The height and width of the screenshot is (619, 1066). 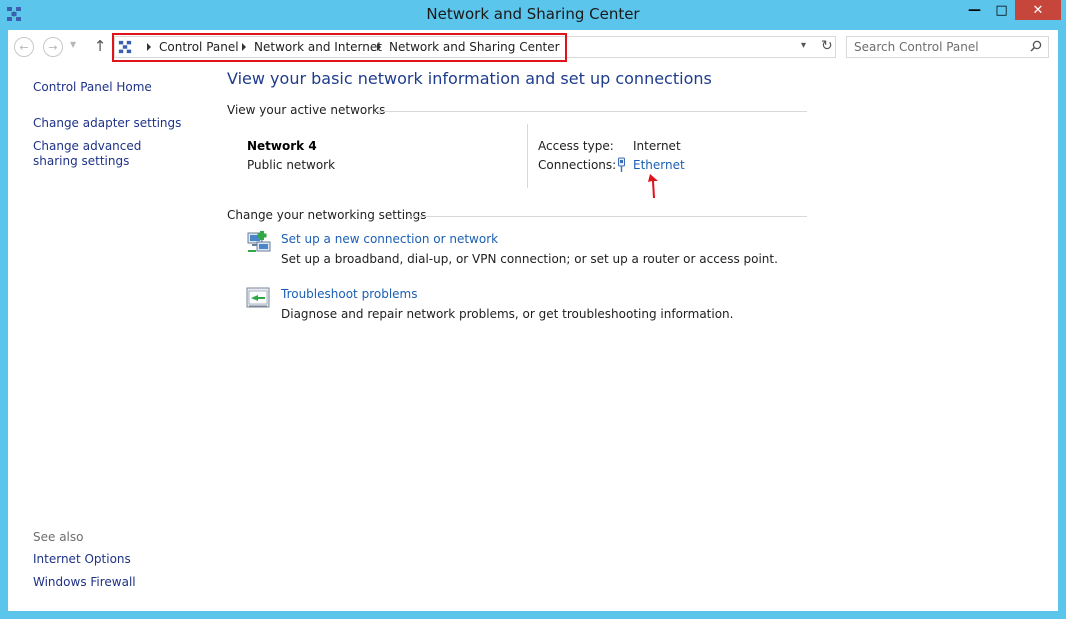 What do you see at coordinates (282, 146) in the screenshot?
I see `network-name: Network 4` at bounding box center [282, 146].